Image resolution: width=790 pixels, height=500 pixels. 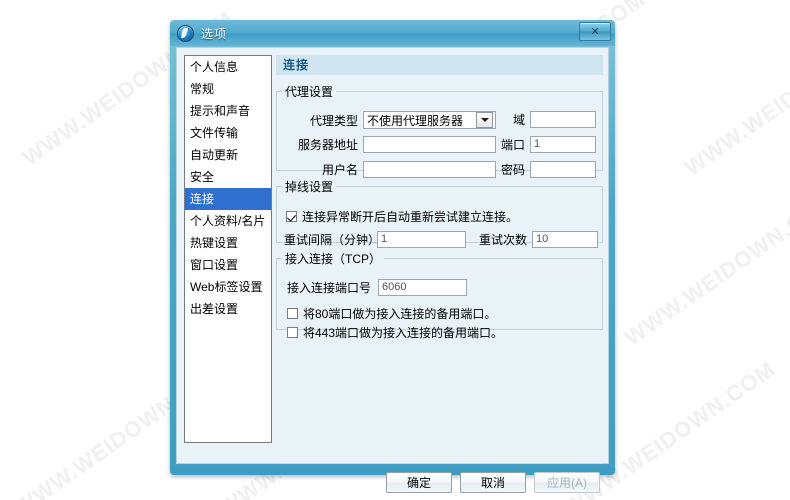 I want to click on cancel-button: 取消, so click(x=493, y=482).